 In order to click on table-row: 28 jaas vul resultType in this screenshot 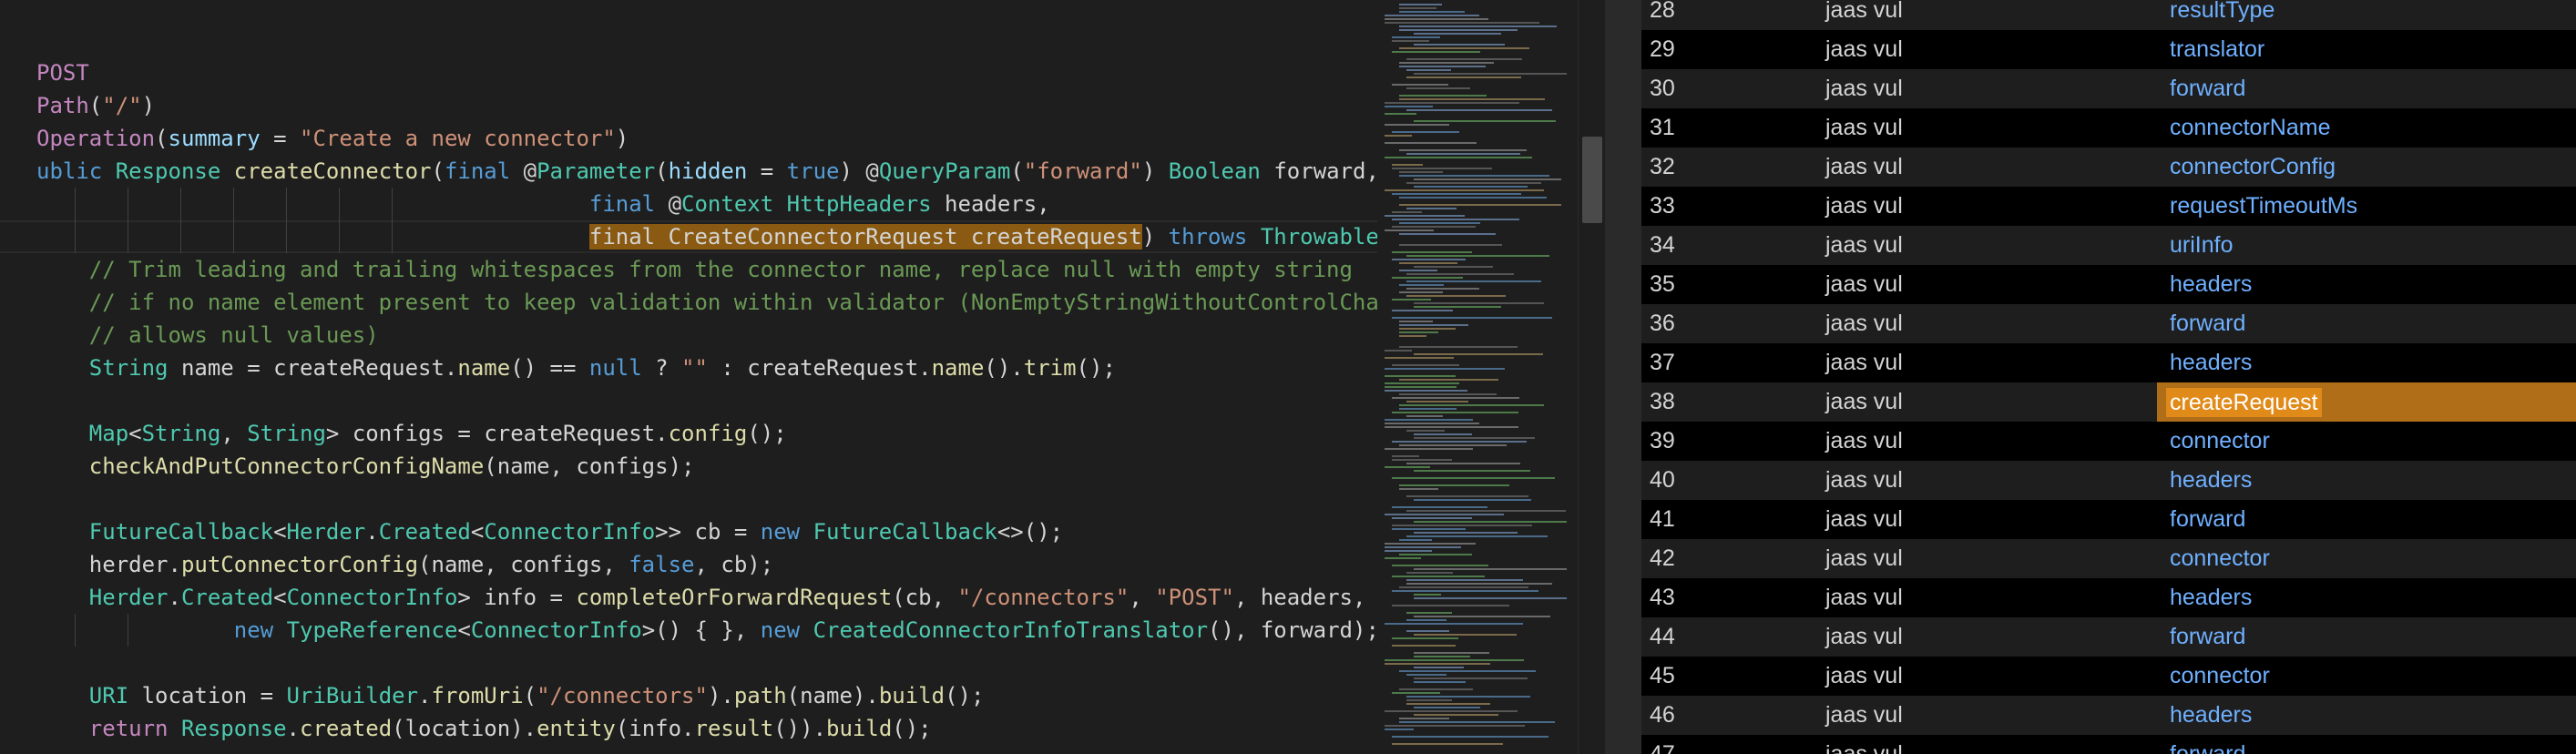, I will do `click(2108, 15)`.